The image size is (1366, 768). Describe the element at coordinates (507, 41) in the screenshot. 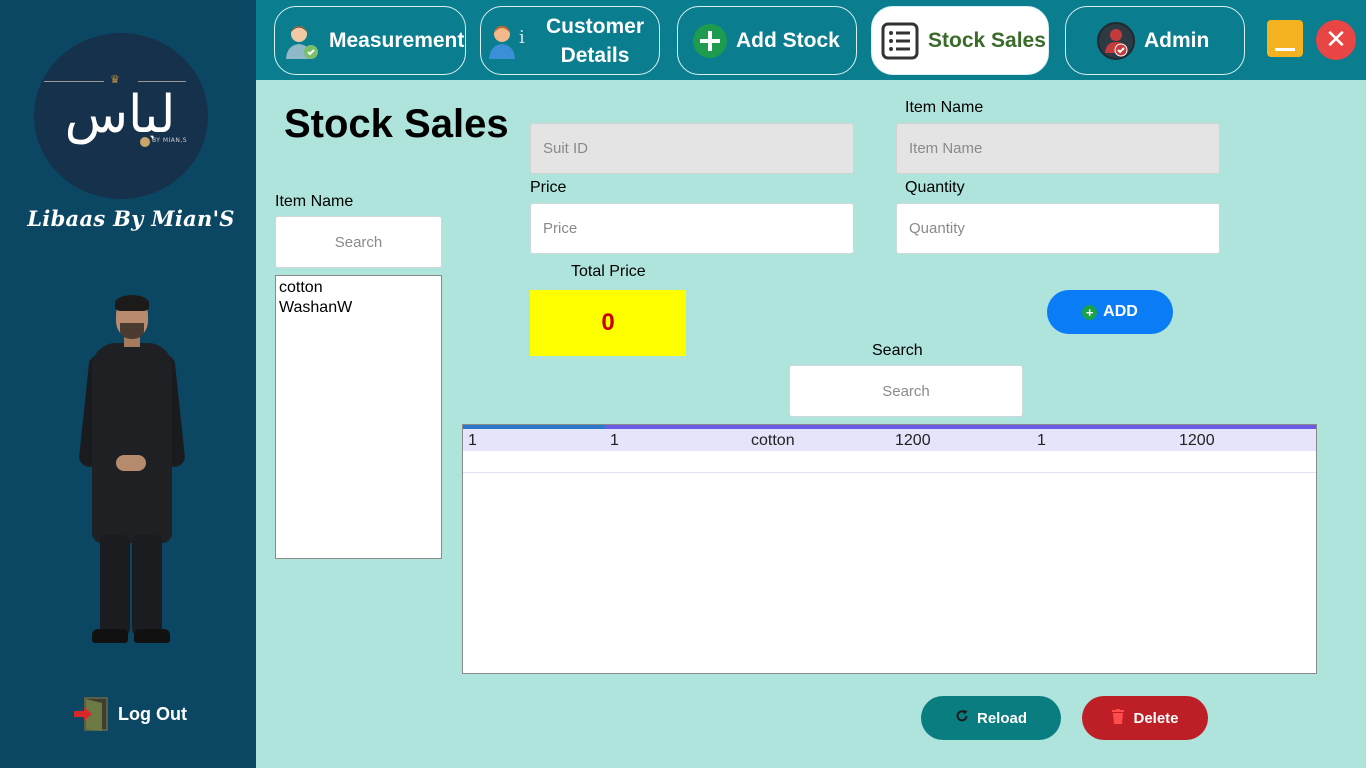

I see `customer-info-icon: i` at that location.